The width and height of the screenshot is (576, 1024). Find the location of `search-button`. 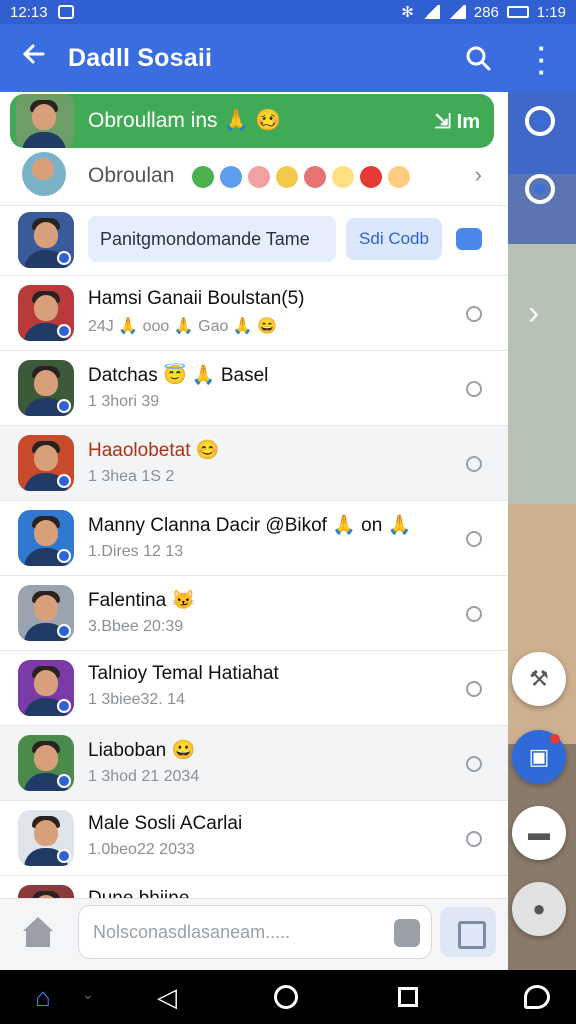

search-button is located at coordinates (478, 58).